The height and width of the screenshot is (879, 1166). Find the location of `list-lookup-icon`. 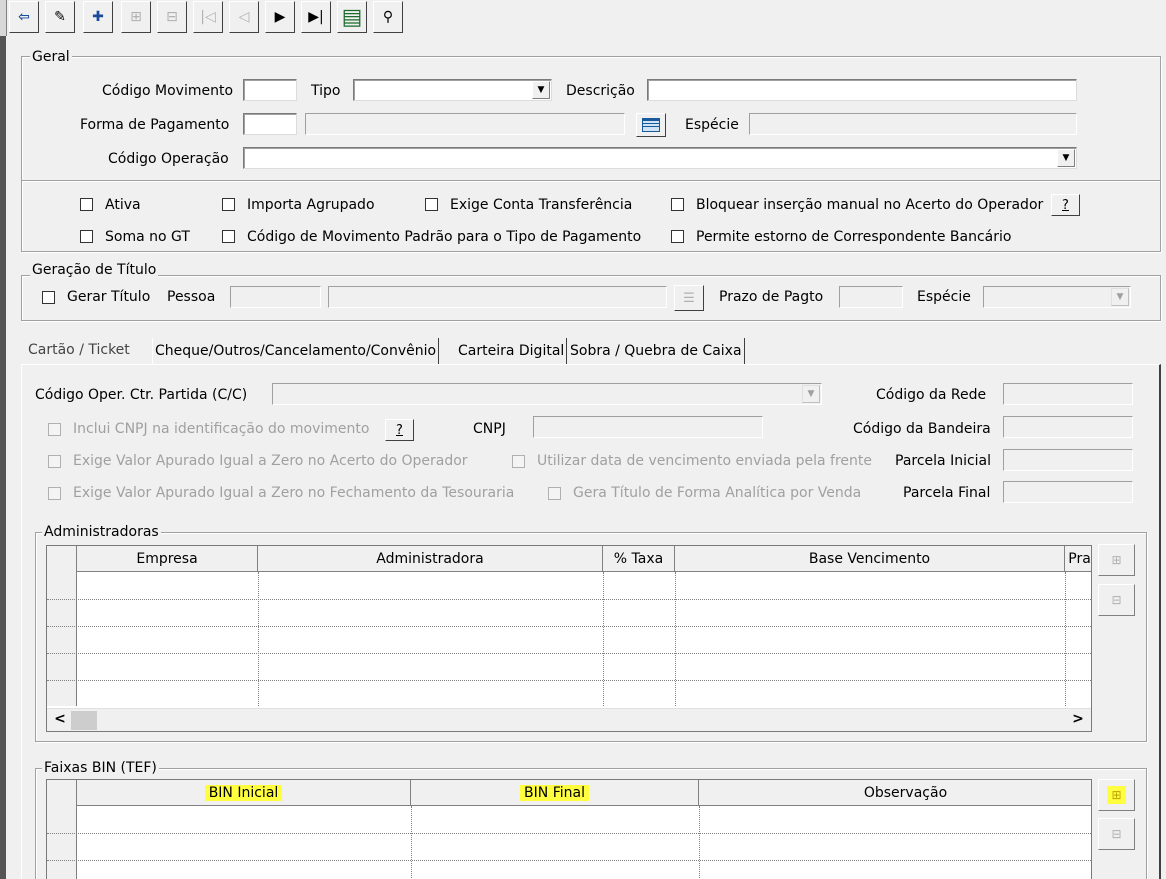

list-lookup-icon is located at coordinates (651, 125).